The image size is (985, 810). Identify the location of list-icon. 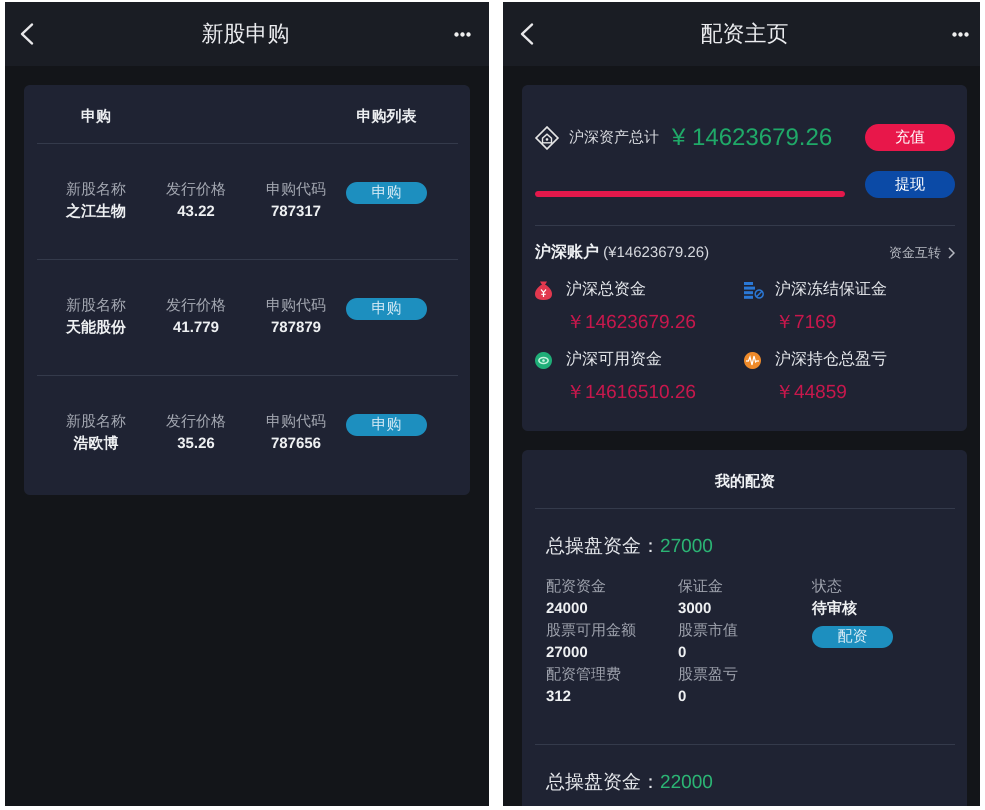
(754, 290).